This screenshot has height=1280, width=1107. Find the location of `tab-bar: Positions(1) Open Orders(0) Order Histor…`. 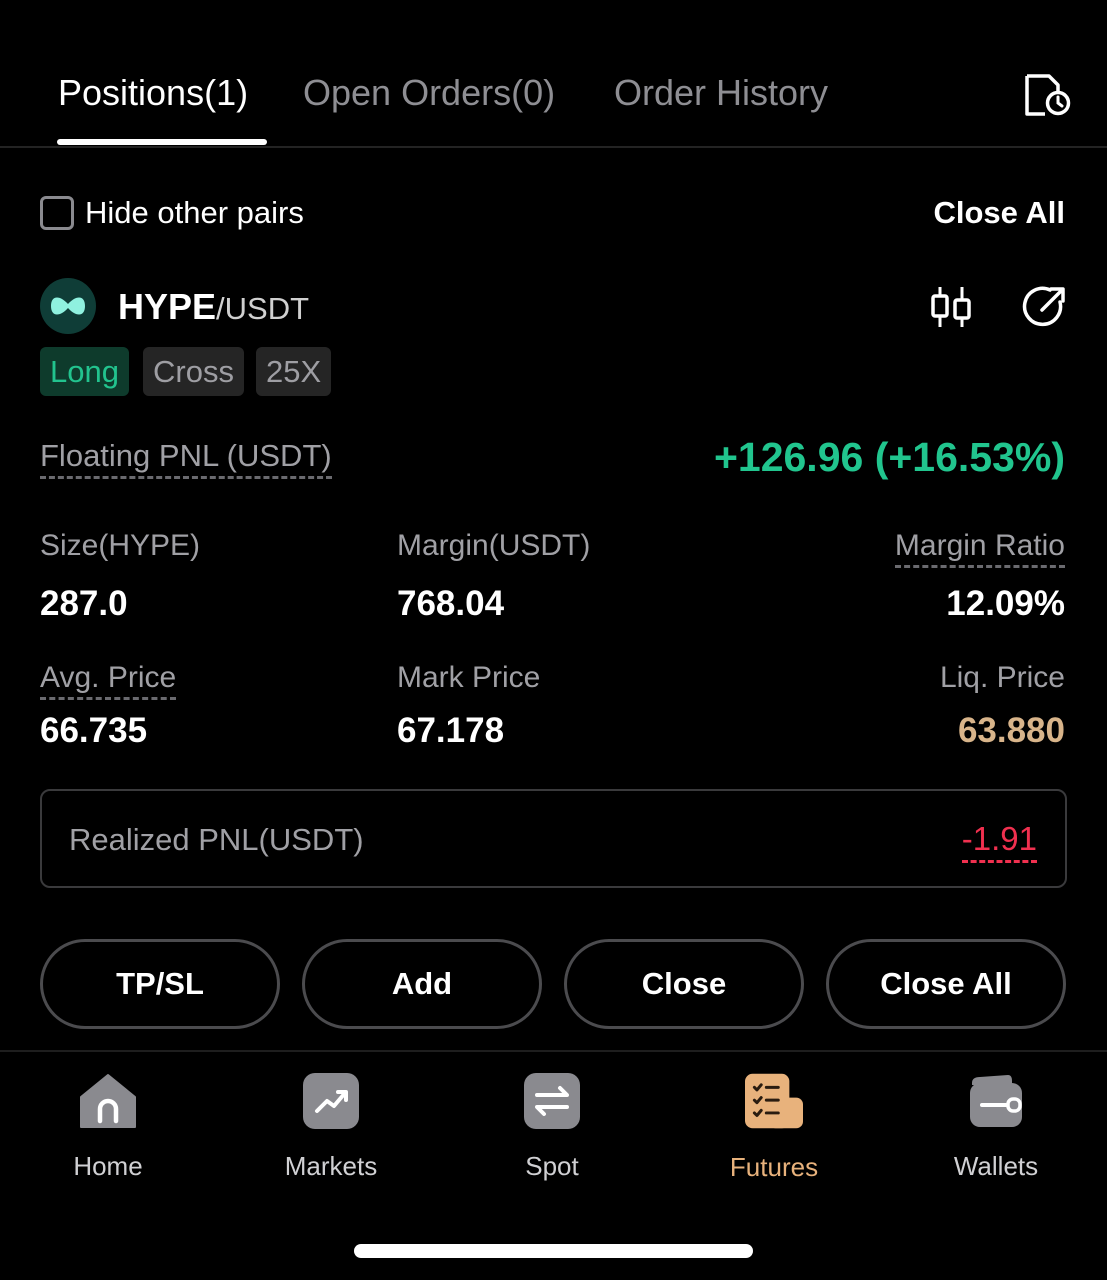

tab-bar: Positions(1) Open Orders(0) Order Histor… is located at coordinates (553, 74).